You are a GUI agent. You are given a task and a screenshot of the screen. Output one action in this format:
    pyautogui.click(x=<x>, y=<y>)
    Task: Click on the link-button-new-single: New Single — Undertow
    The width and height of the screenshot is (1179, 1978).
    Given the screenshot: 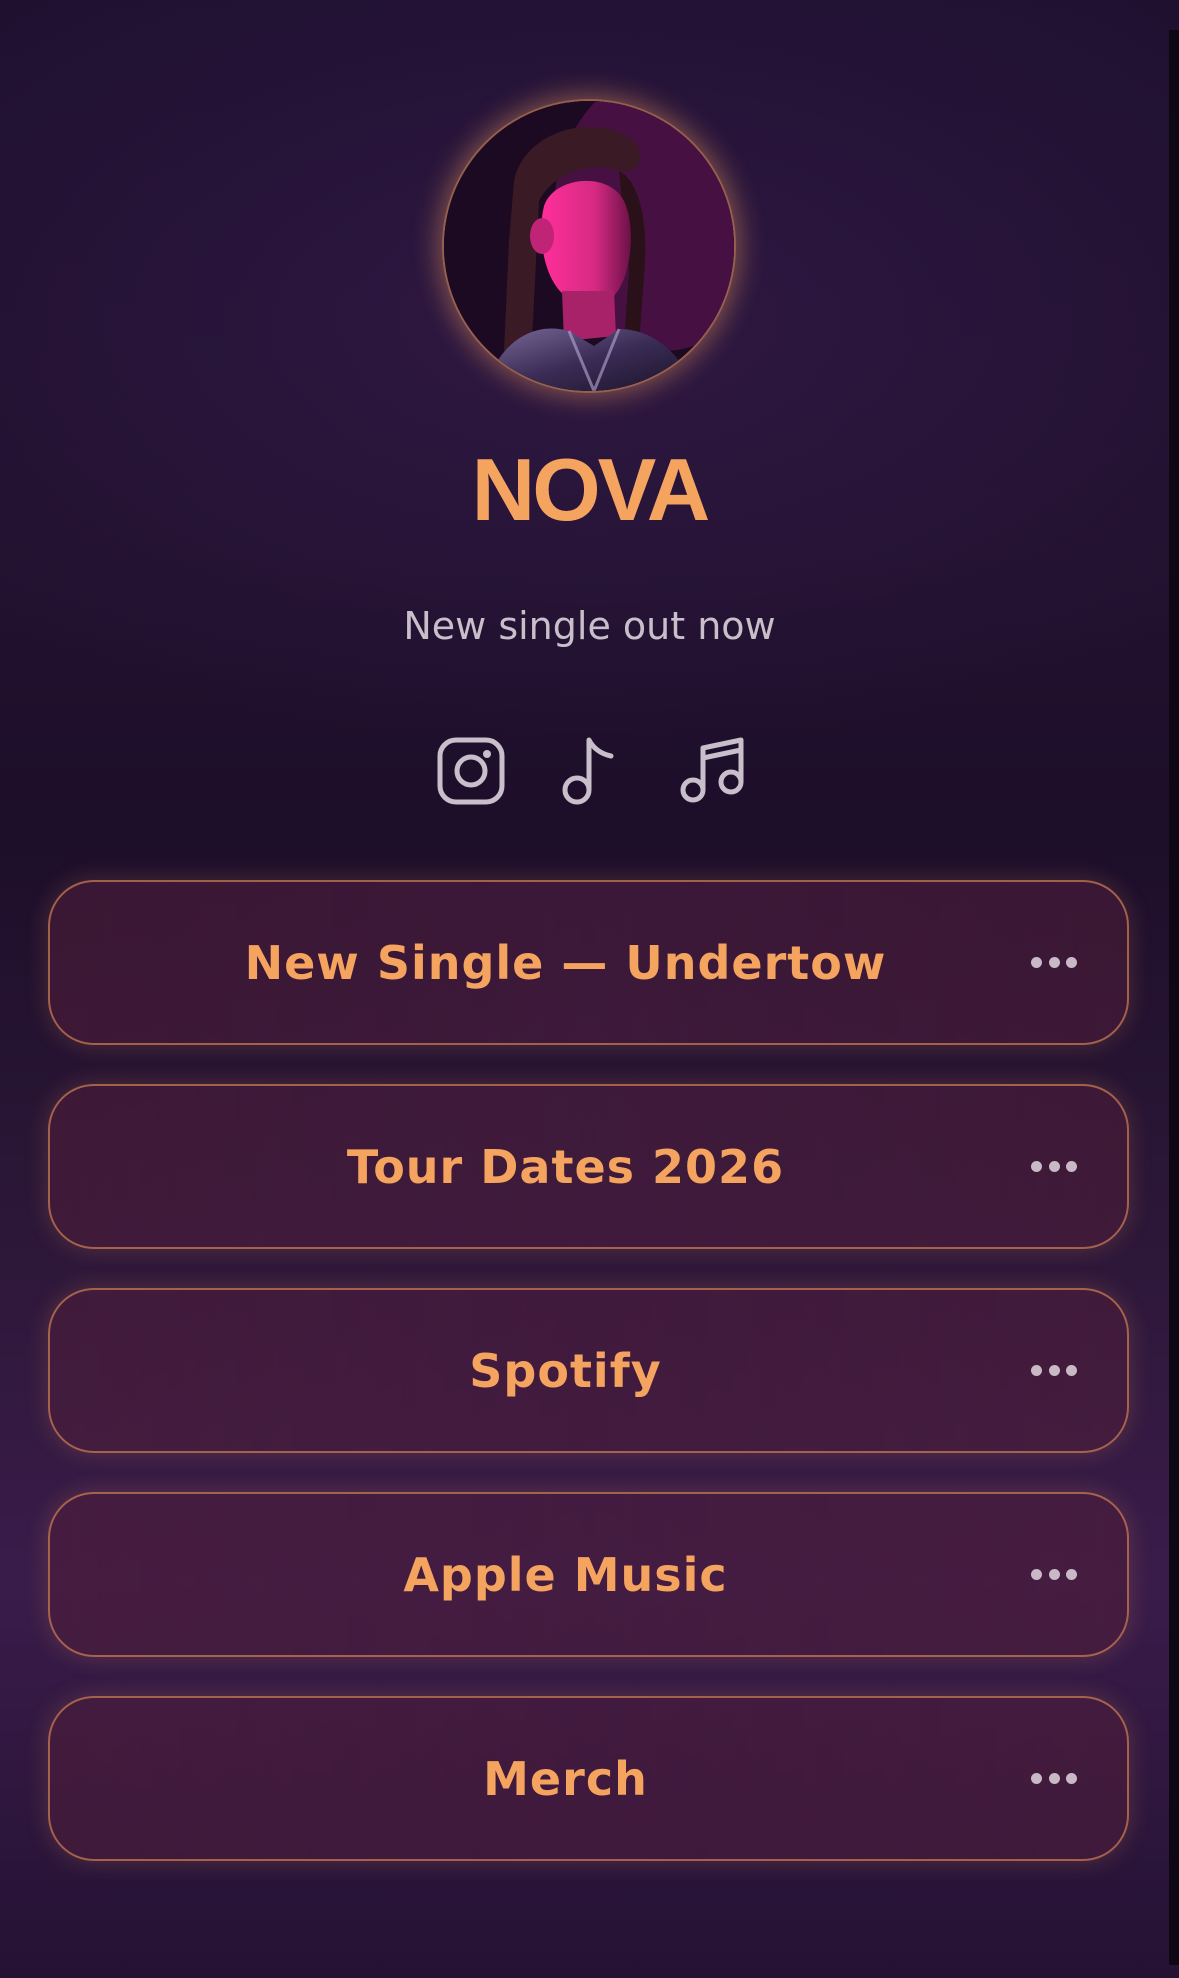 What is the action you would take?
    pyautogui.click(x=588, y=962)
    